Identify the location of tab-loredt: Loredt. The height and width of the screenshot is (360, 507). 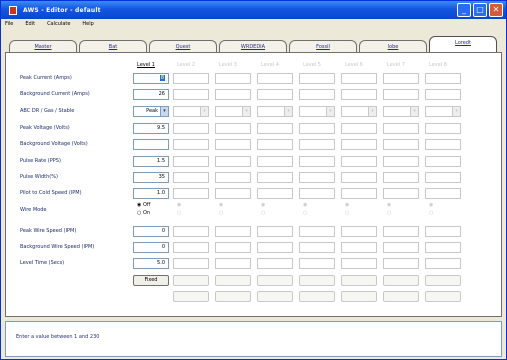
(463, 44).